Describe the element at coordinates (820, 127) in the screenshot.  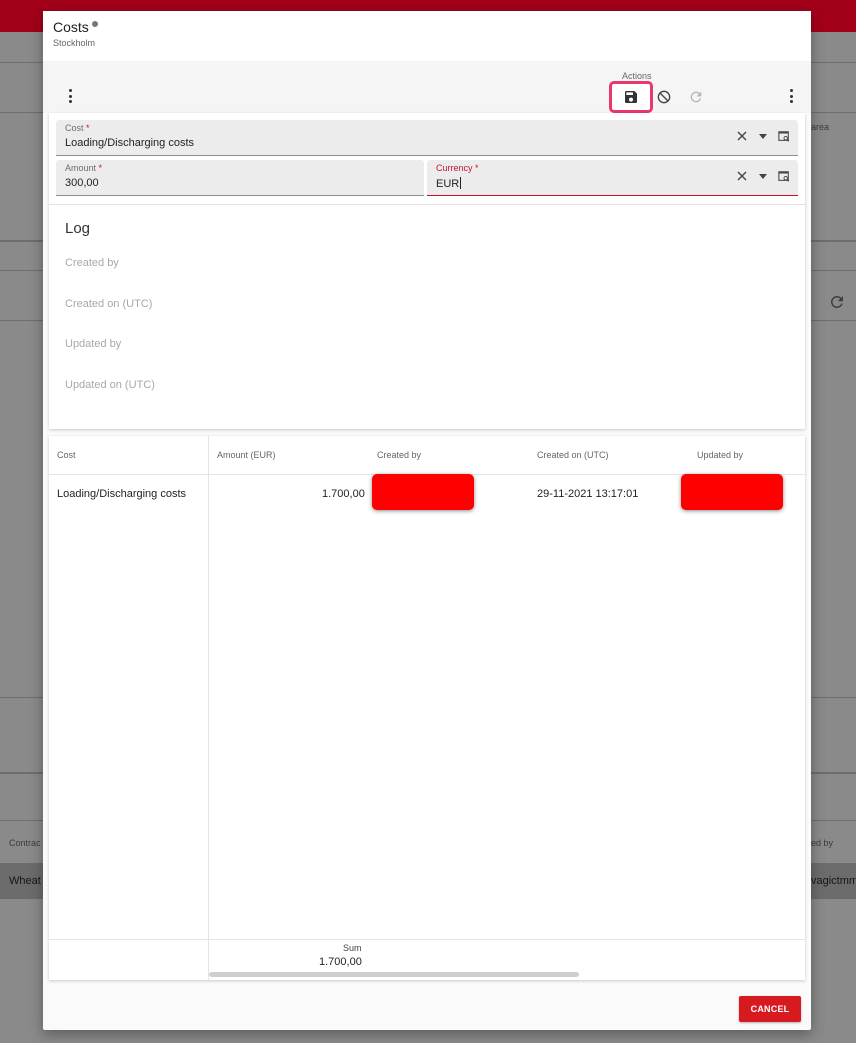
I see `background-area-label: area` at that location.